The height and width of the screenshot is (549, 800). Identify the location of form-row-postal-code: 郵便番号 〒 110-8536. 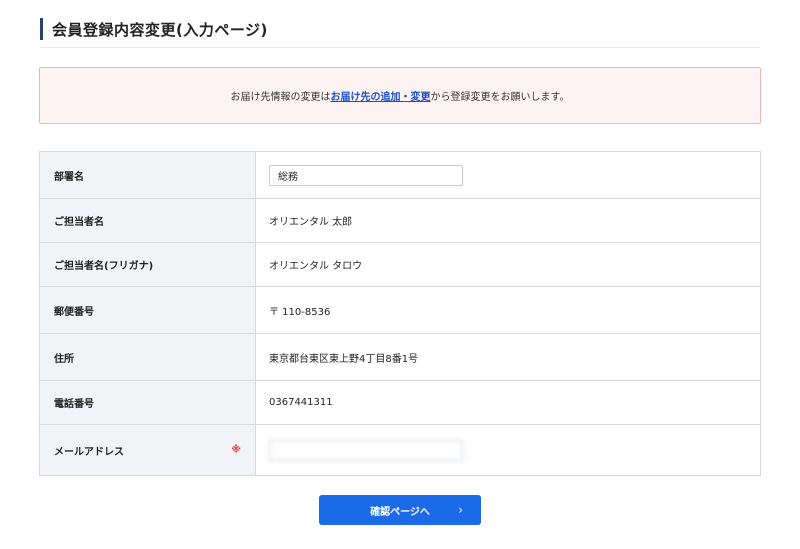
(400, 310).